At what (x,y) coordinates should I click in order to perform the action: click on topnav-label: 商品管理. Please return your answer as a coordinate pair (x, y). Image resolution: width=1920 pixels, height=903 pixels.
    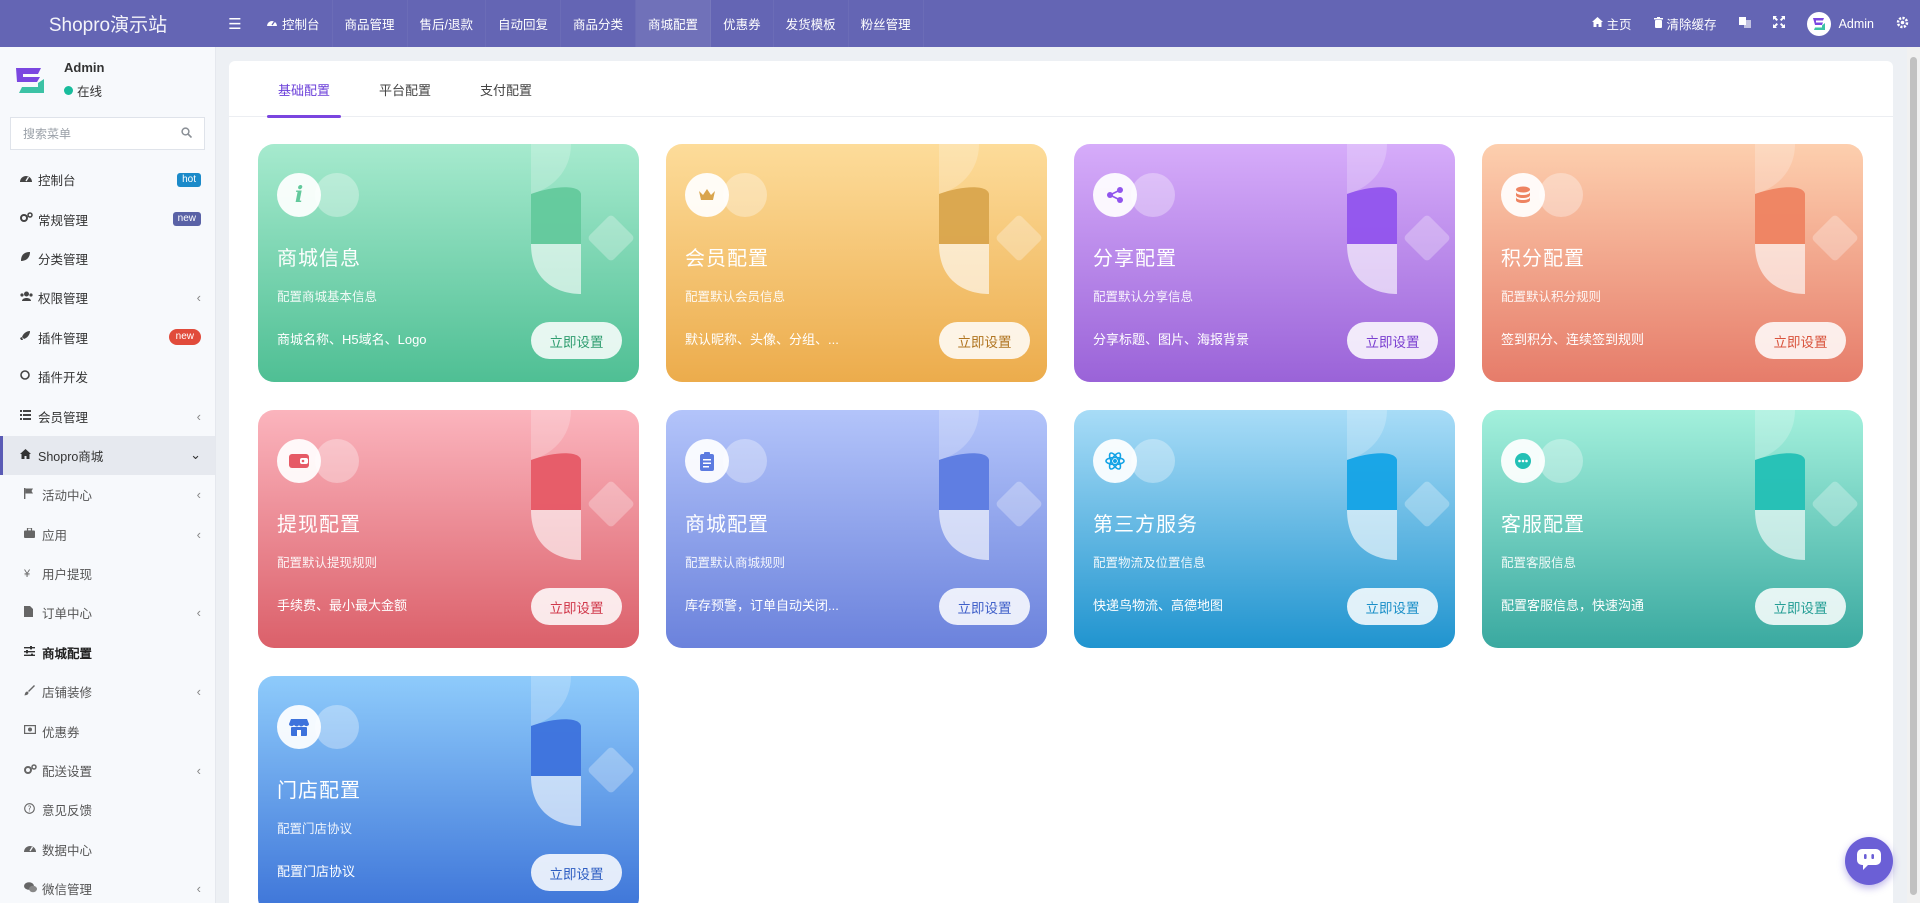
    Looking at the image, I should click on (369, 25).